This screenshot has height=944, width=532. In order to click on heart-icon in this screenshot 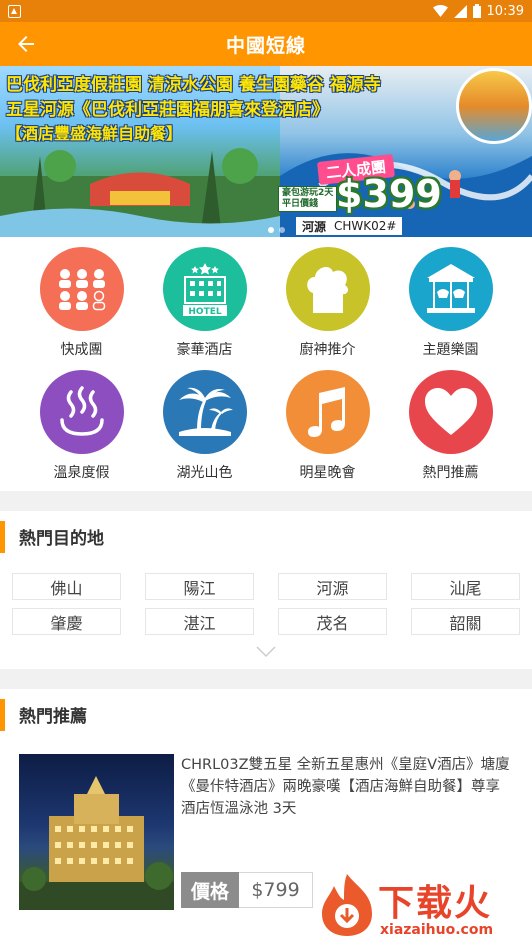, I will do `click(450, 412)`.